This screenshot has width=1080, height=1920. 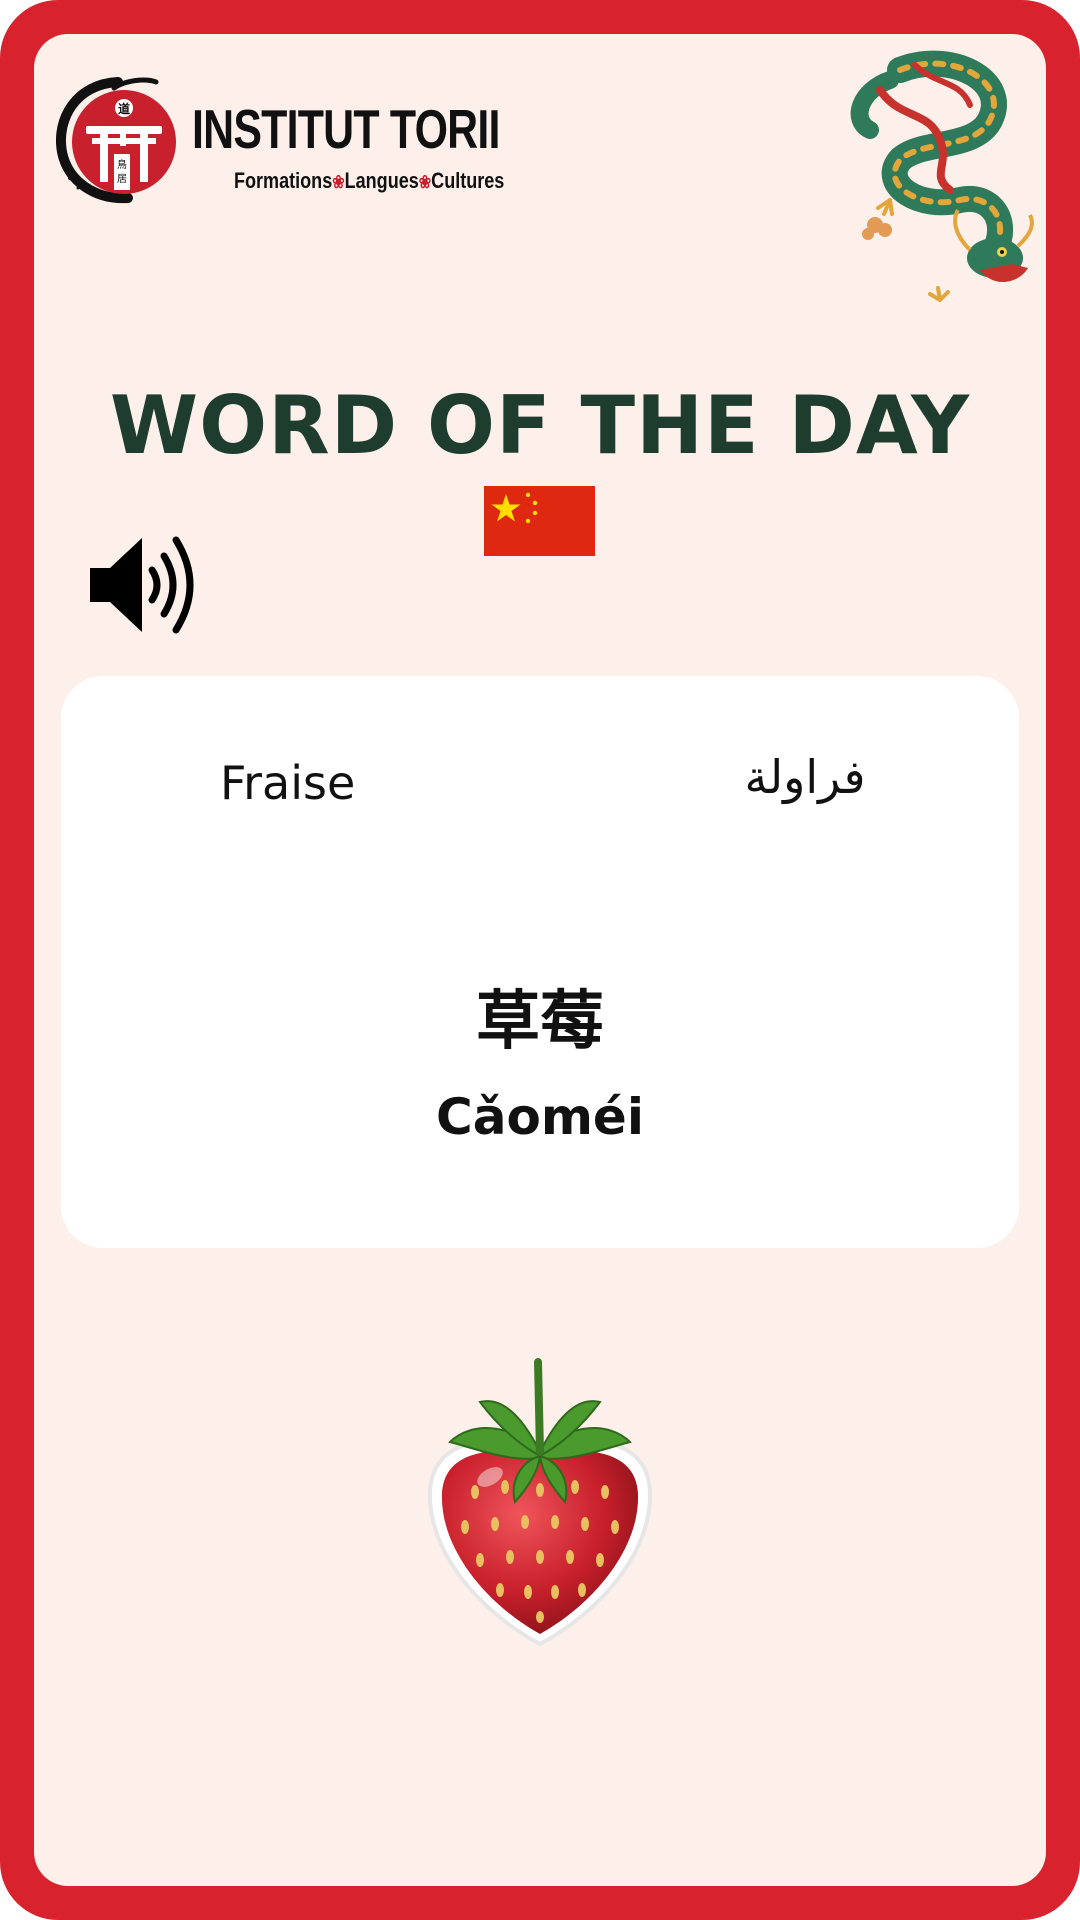 What do you see at coordinates (283, 180) in the screenshot?
I see `tagline-formations: Formations` at bounding box center [283, 180].